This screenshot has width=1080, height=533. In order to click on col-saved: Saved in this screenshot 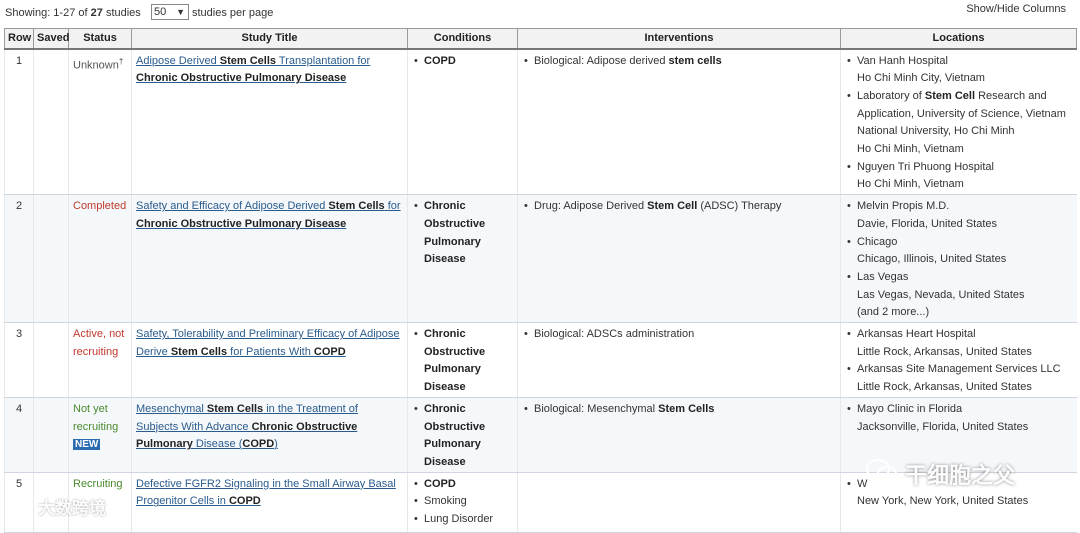, I will do `click(51, 39)`.